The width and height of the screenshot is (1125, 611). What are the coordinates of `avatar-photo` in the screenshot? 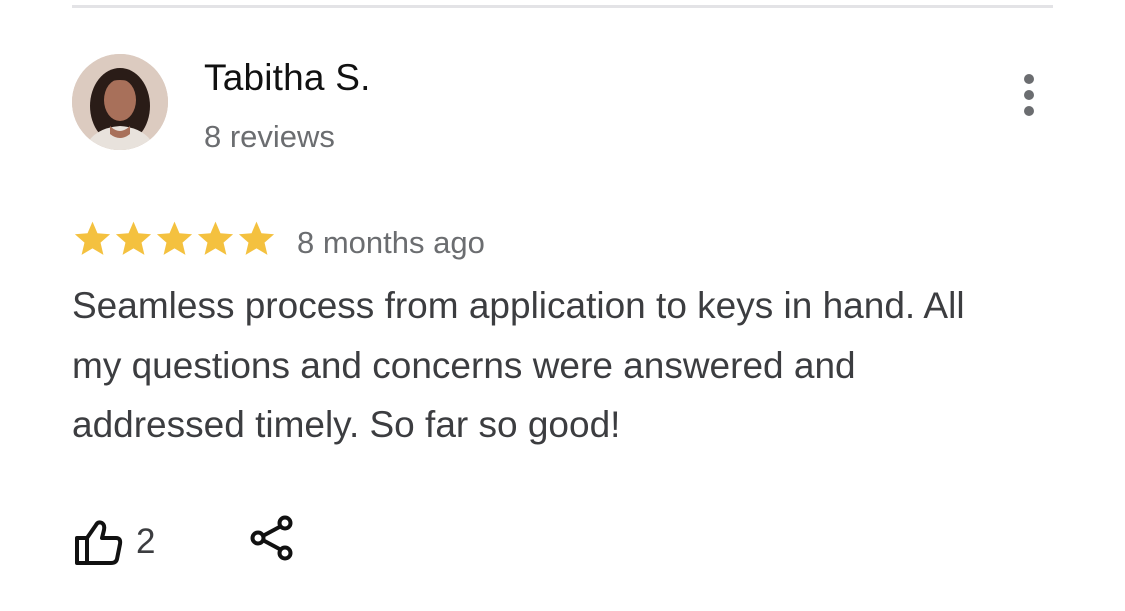 It's located at (120, 102).